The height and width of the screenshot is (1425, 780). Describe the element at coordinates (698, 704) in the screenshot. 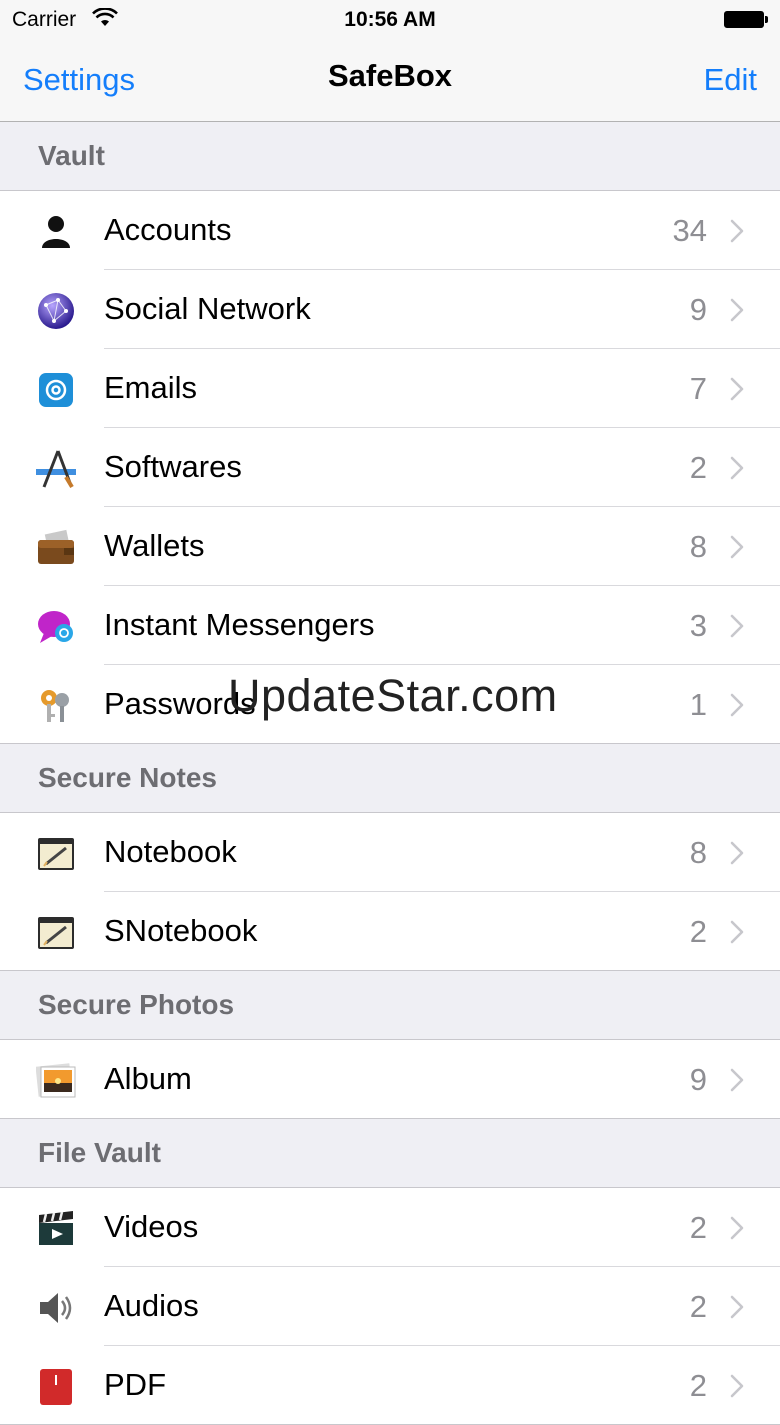

I see `item-count: 1` at that location.